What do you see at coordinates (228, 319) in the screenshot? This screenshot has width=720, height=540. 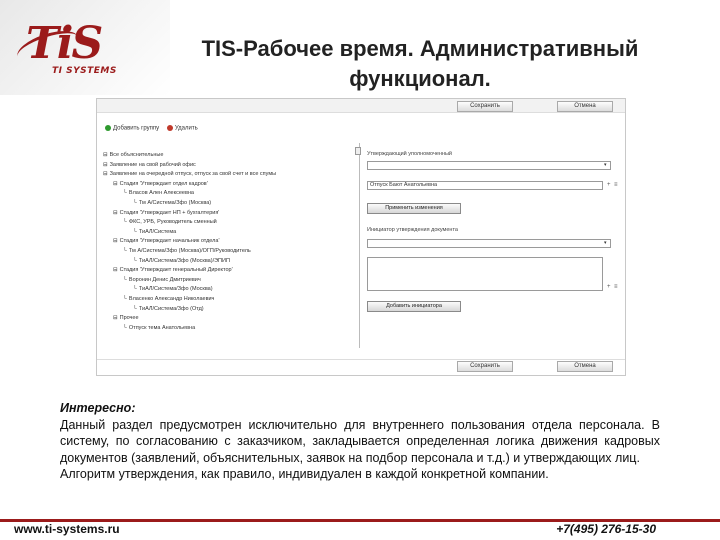 I see `tree-node: ⊟ Прочее` at bounding box center [228, 319].